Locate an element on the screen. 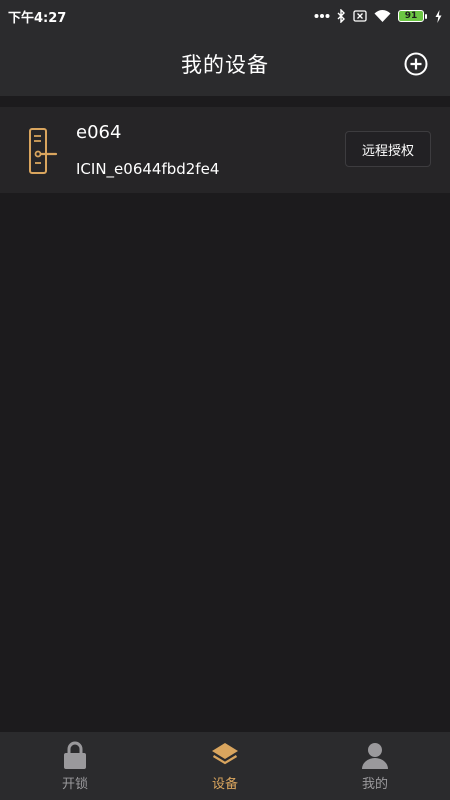 Image resolution: width=450 pixels, height=800 pixels. user-icon is located at coordinates (375, 755).